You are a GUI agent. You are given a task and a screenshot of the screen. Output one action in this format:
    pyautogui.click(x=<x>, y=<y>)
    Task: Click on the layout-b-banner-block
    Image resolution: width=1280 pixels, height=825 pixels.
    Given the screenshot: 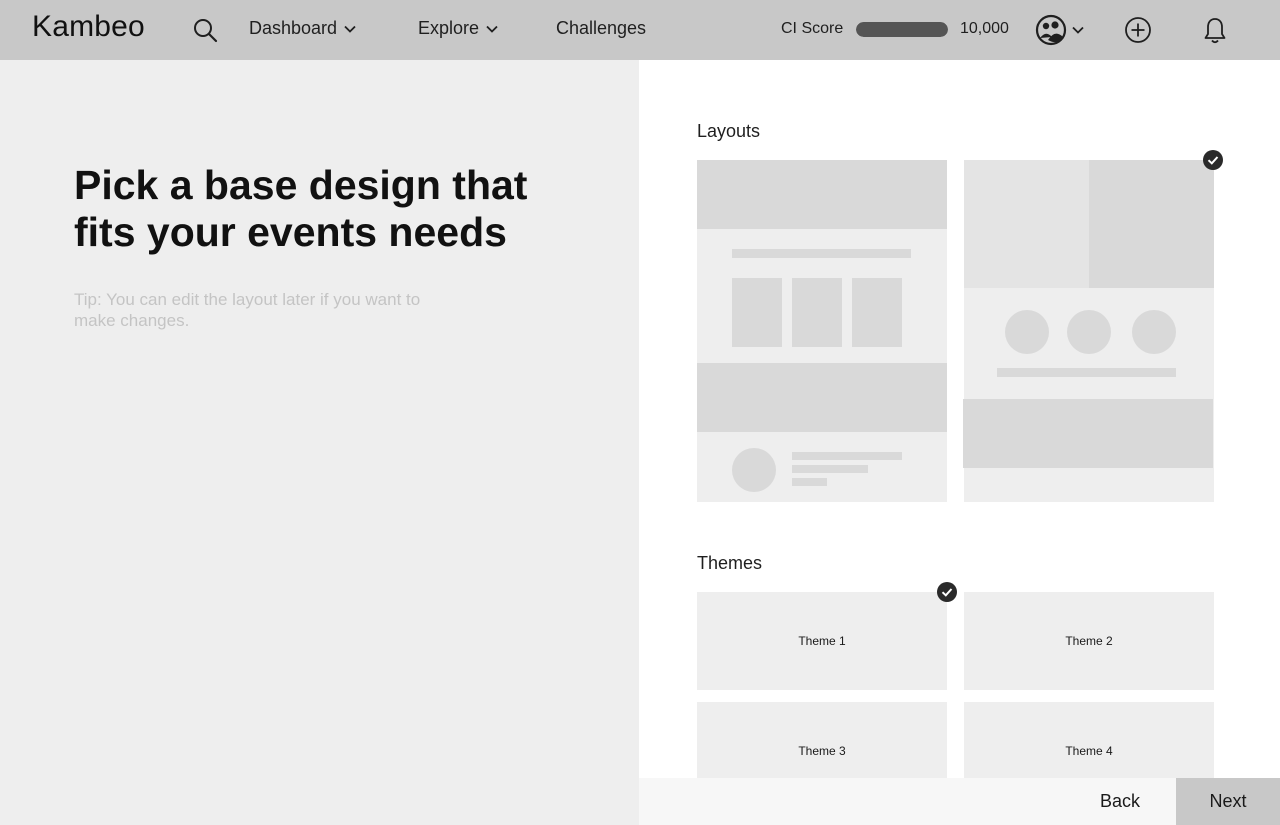 What is the action you would take?
    pyautogui.click(x=1088, y=433)
    